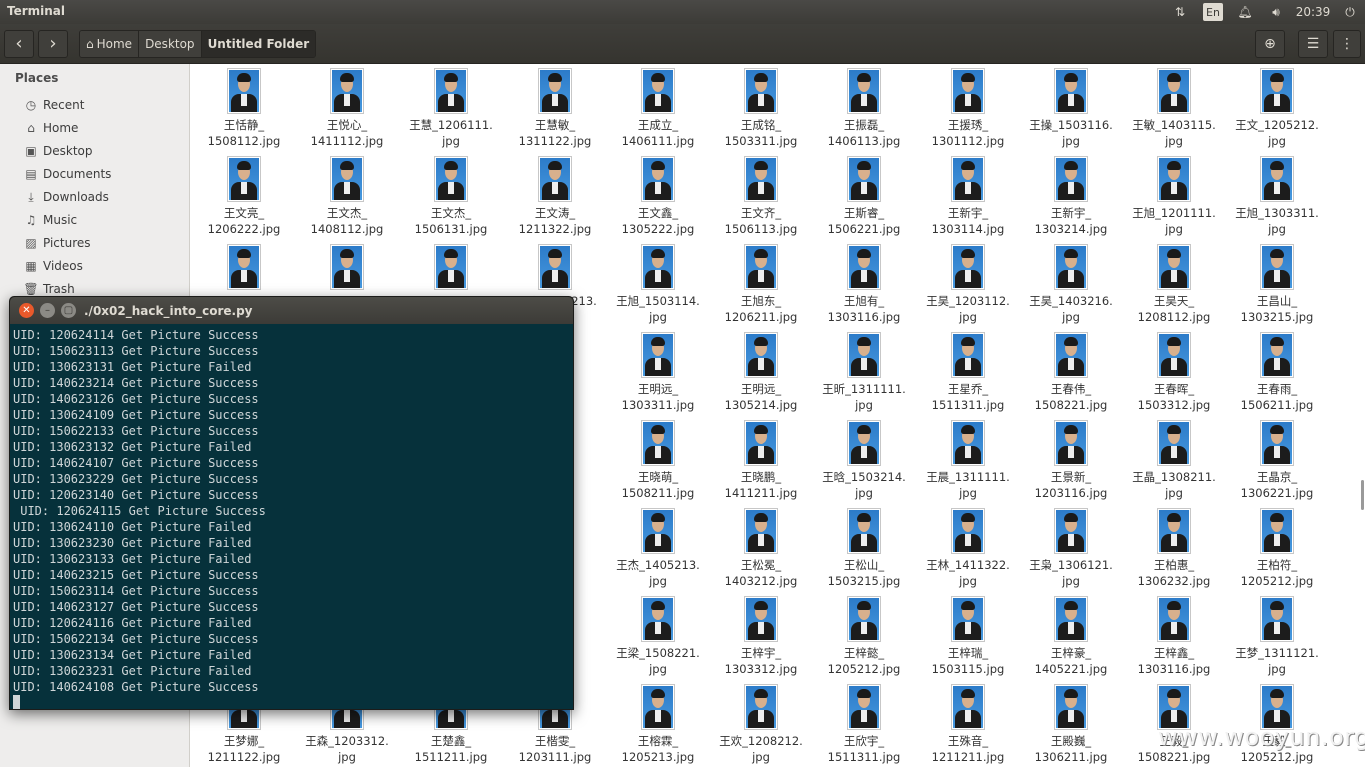 The image size is (1365, 767). What do you see at coordinates (968, 284) in the screenshot?
I see `file-item: 王昊_1203112. jpg` at bounding box center [968, 284].